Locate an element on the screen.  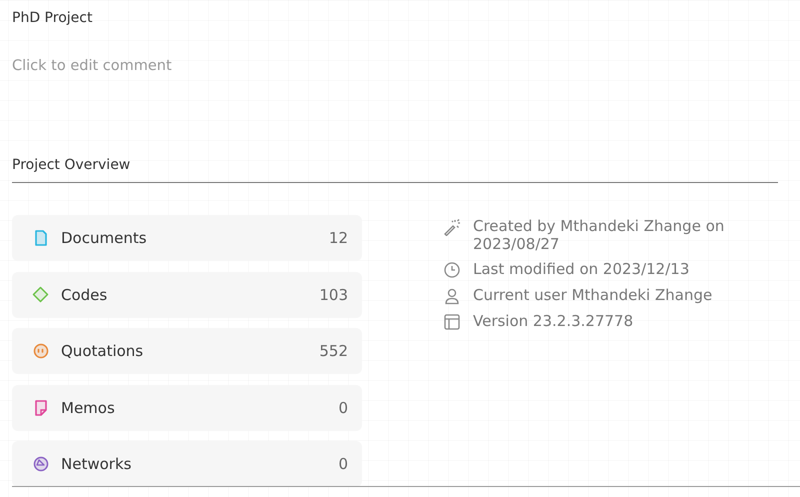
entity-count: 103 is located at coordinates (333, 295).